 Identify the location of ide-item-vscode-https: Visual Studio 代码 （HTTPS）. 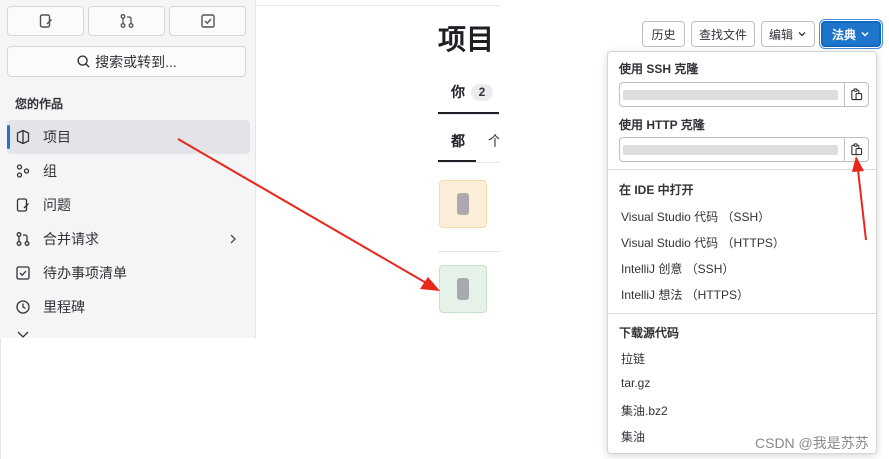
(703, 242).